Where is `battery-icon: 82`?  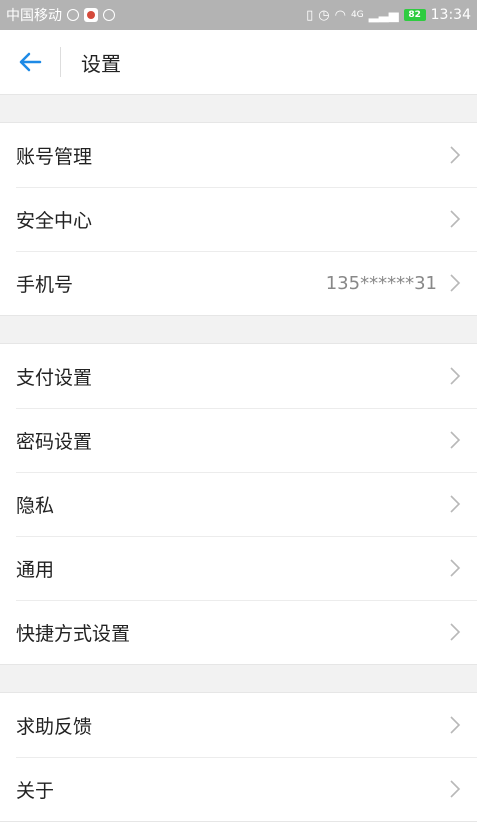
battery-icon: 82 is located at coordinates (414, 15).